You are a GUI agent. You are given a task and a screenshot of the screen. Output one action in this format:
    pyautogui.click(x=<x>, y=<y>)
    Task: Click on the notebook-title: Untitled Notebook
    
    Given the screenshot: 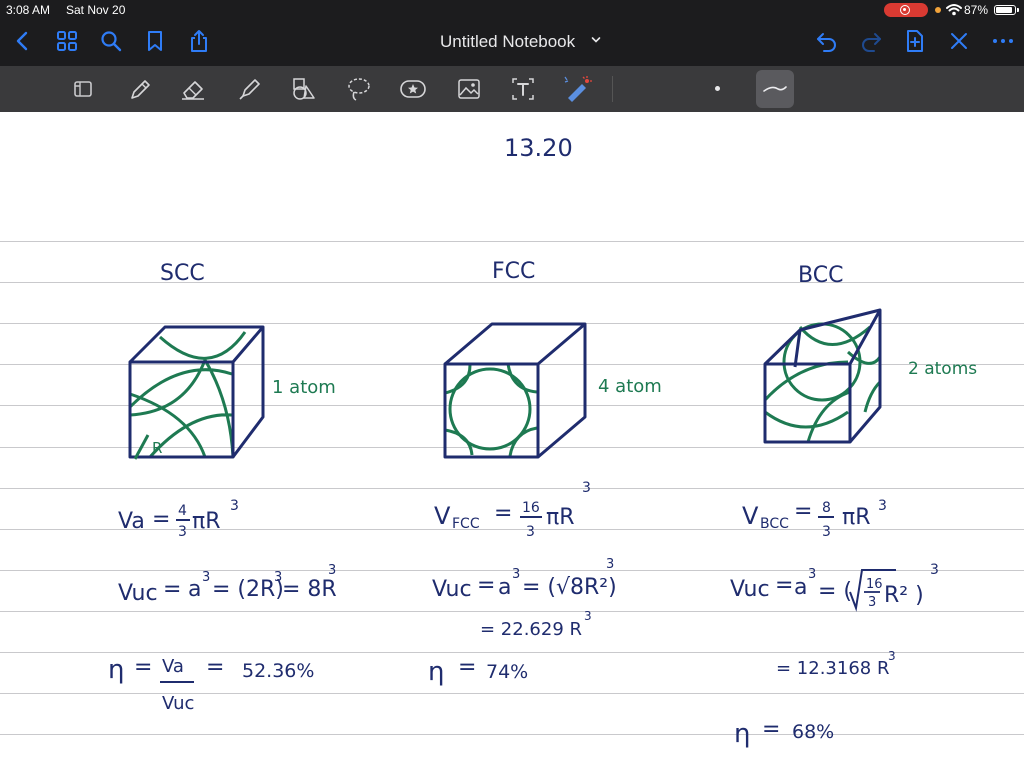 What is the action you would take?
    pyautogui.click(x=508, y=41)
    